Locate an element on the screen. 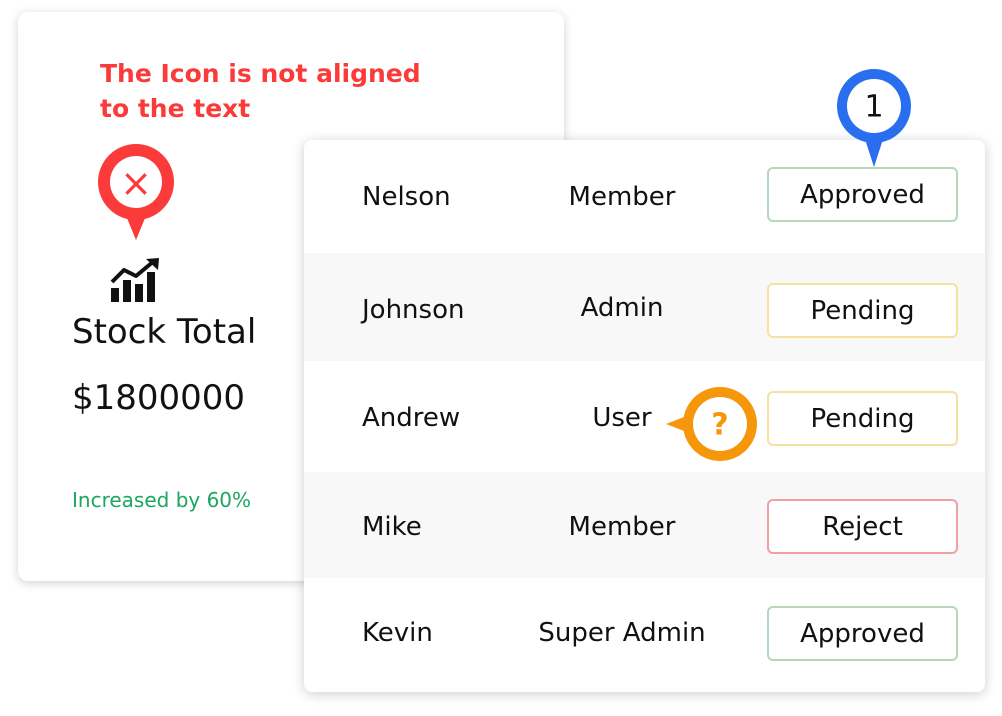  error-pin-icon: × is located at coordinates (136, 192).